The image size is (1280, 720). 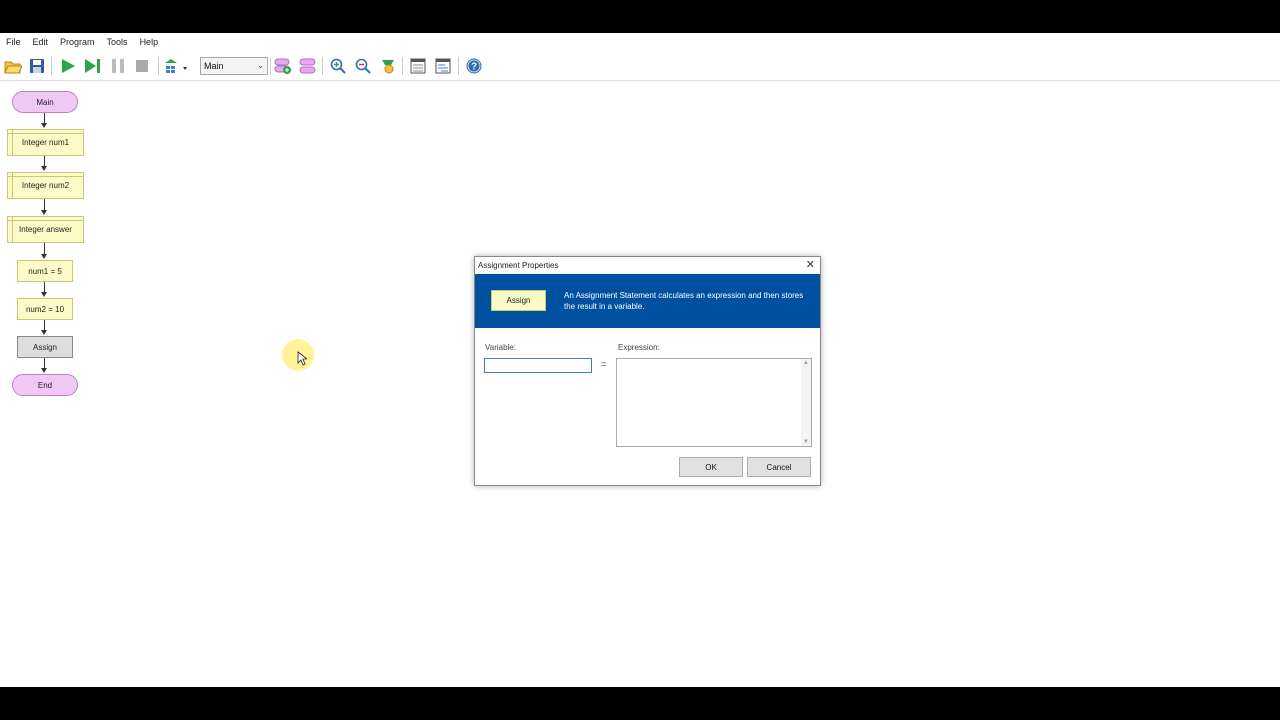 I want to click on variables-window-icon, so click(x=418, y=66).